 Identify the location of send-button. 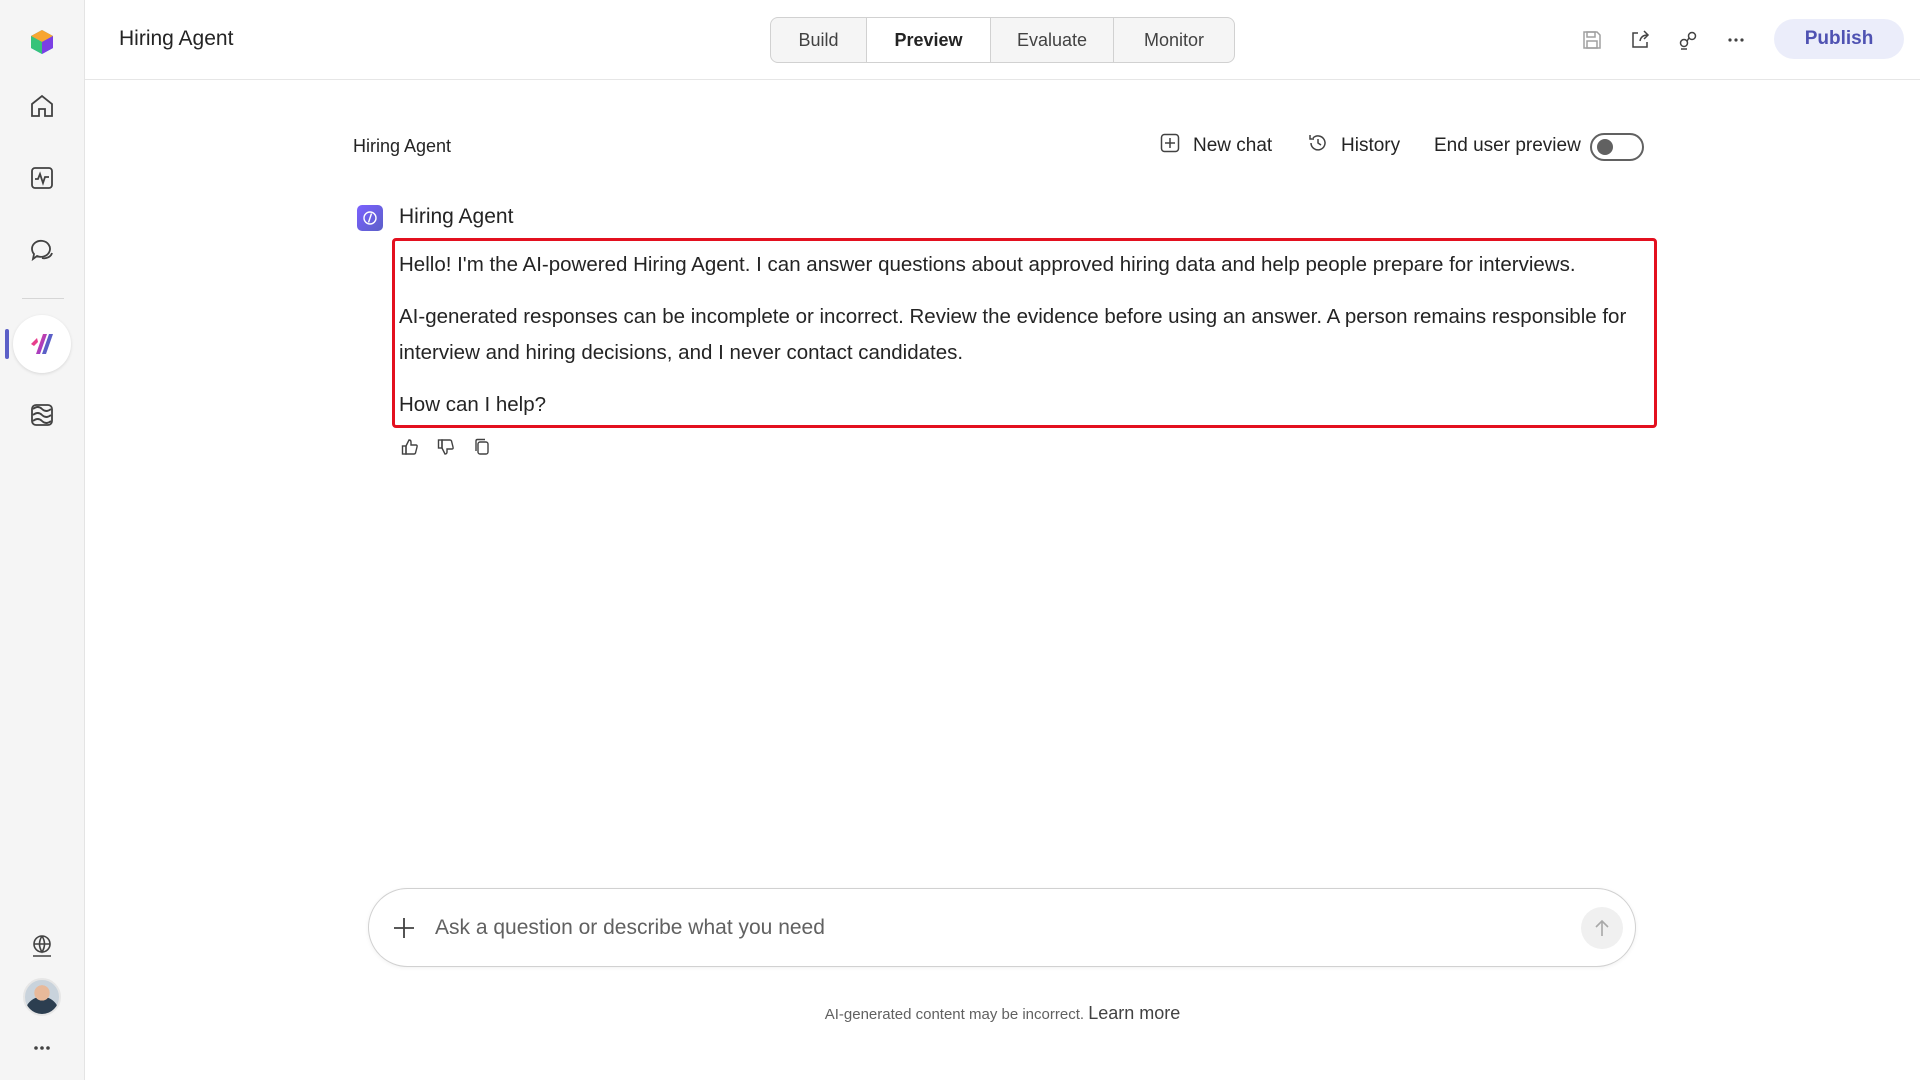
(1602, 928).